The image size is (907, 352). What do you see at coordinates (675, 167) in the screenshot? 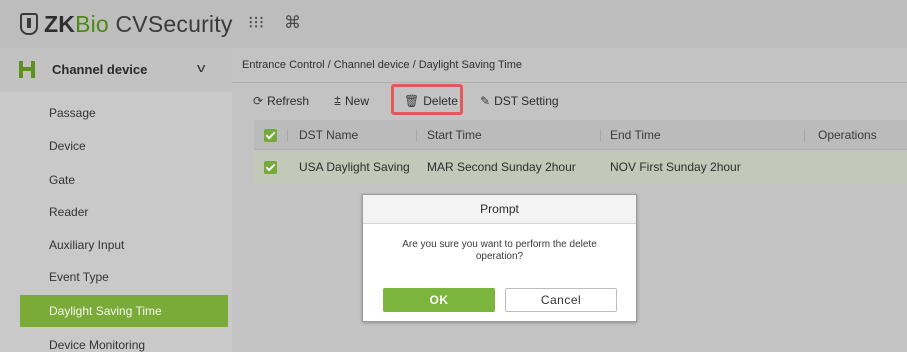
I see `cell-end-time: NOV First Sunday 2hour` at bounding box center [675, 167].